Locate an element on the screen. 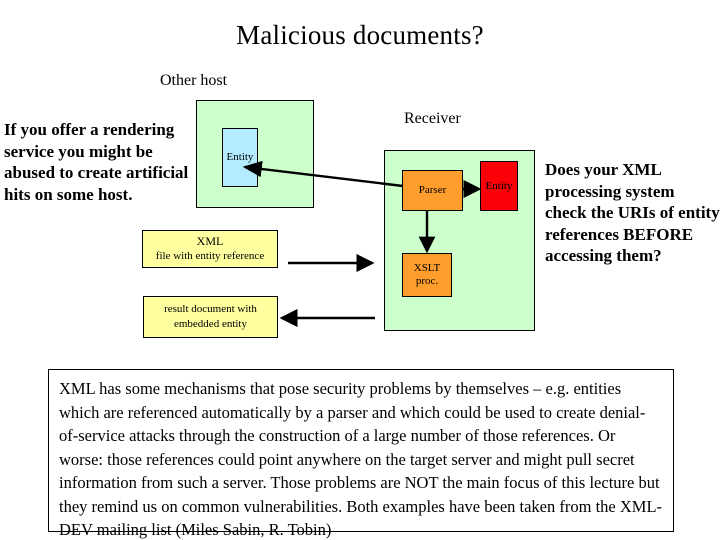 The width and height of the screenshot is (720, 540). xml-file-label-line2: file with entity reference is located at coordinates (210, 256).